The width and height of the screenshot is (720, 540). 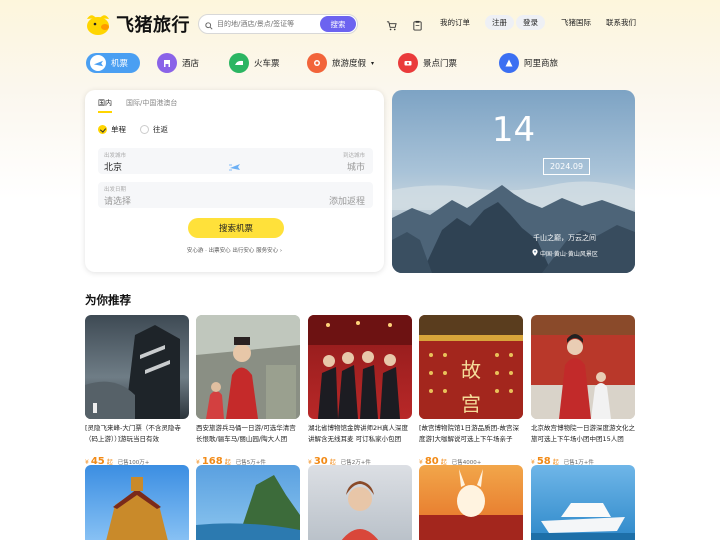 I want to click on search-icon, so click(x=209, y=24).